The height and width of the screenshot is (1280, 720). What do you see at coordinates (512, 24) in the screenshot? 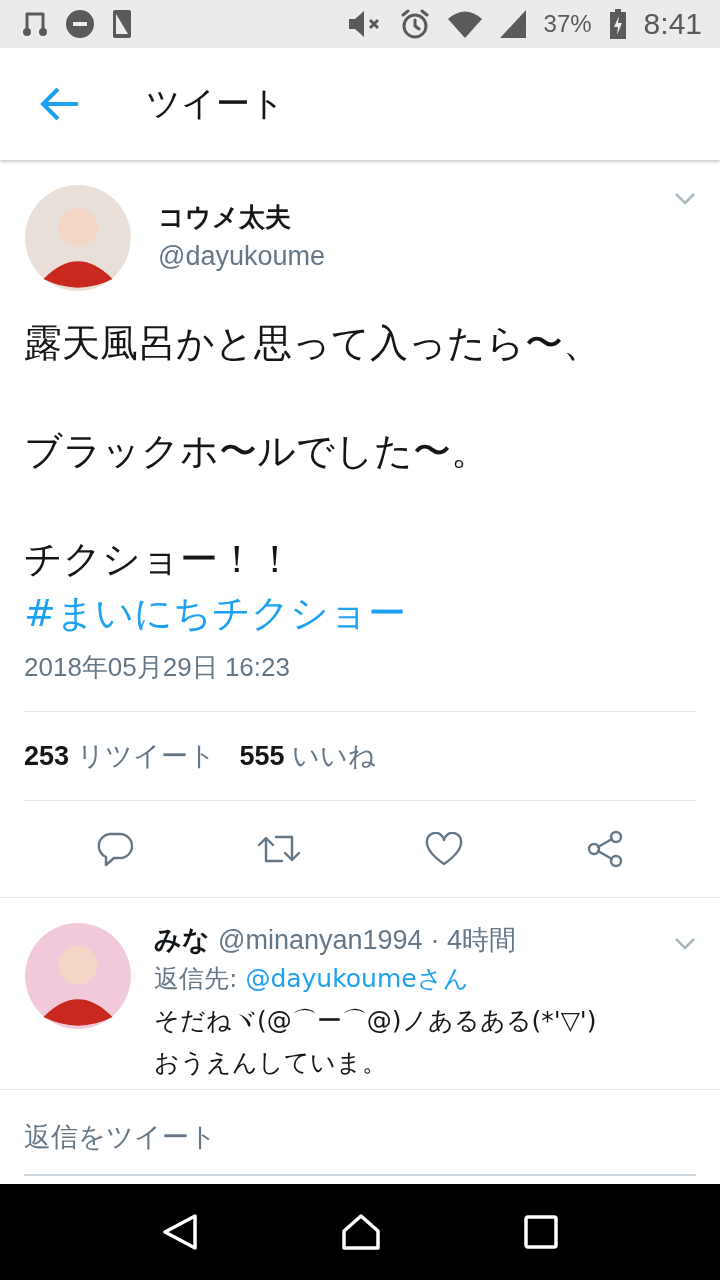
I see `signal-icon` at bounding box center [512, 24].